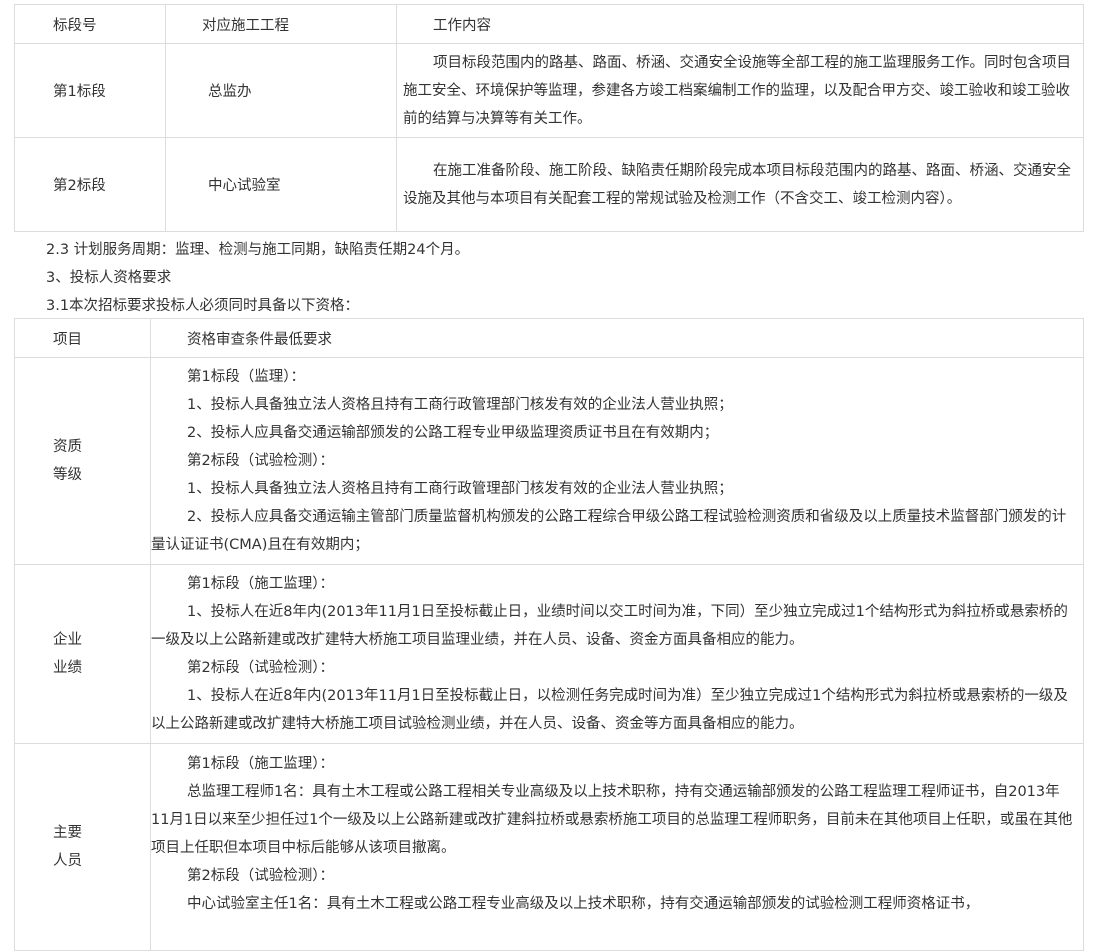 The image size is (1096, 951). I want to click on header-requirement: 资格审查条件最低要求, so click(617, 338).